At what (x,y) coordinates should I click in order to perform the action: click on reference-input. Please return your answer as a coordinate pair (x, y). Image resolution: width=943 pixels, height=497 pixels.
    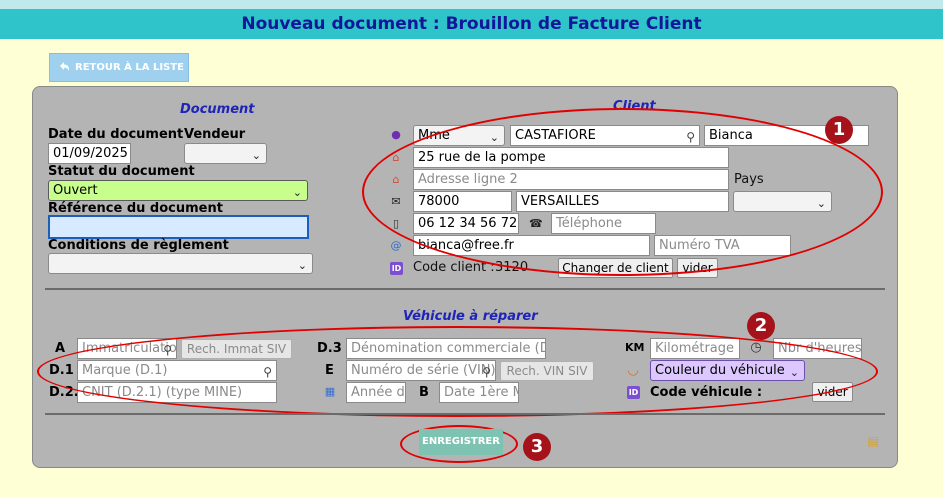
    Looking at the image, I should click on (178, 227).